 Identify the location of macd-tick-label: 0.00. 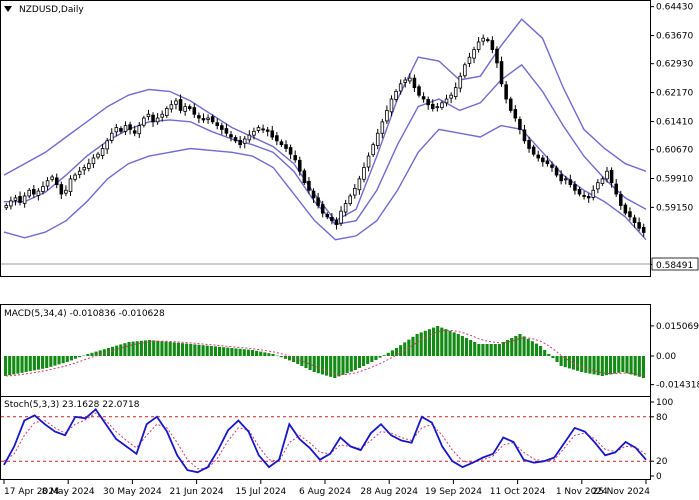
(666, 357).